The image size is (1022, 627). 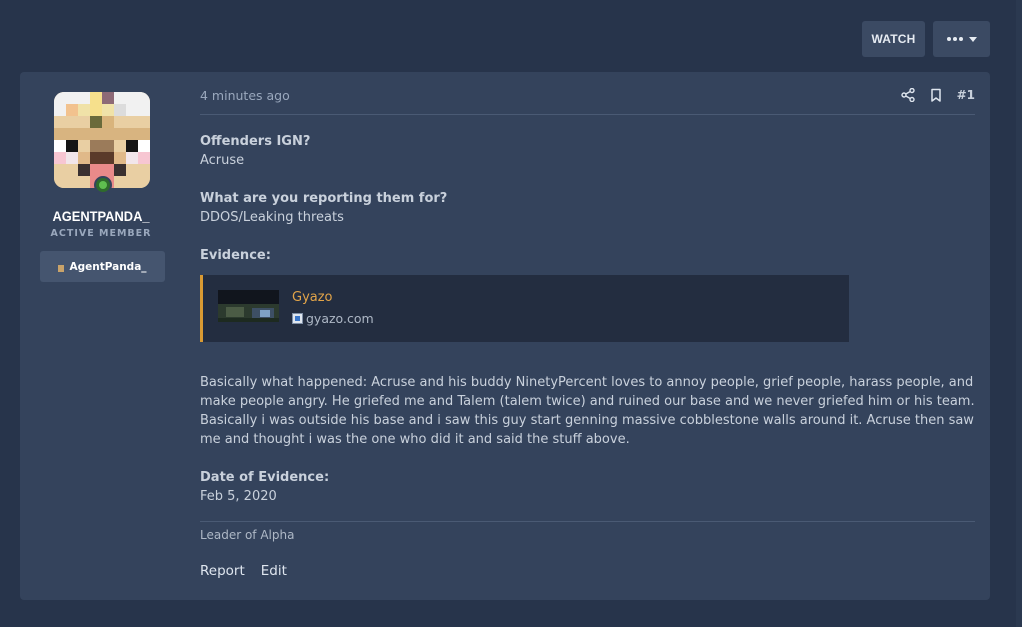 I want to click on online-indicator-icon, so click(x=103, y=185).